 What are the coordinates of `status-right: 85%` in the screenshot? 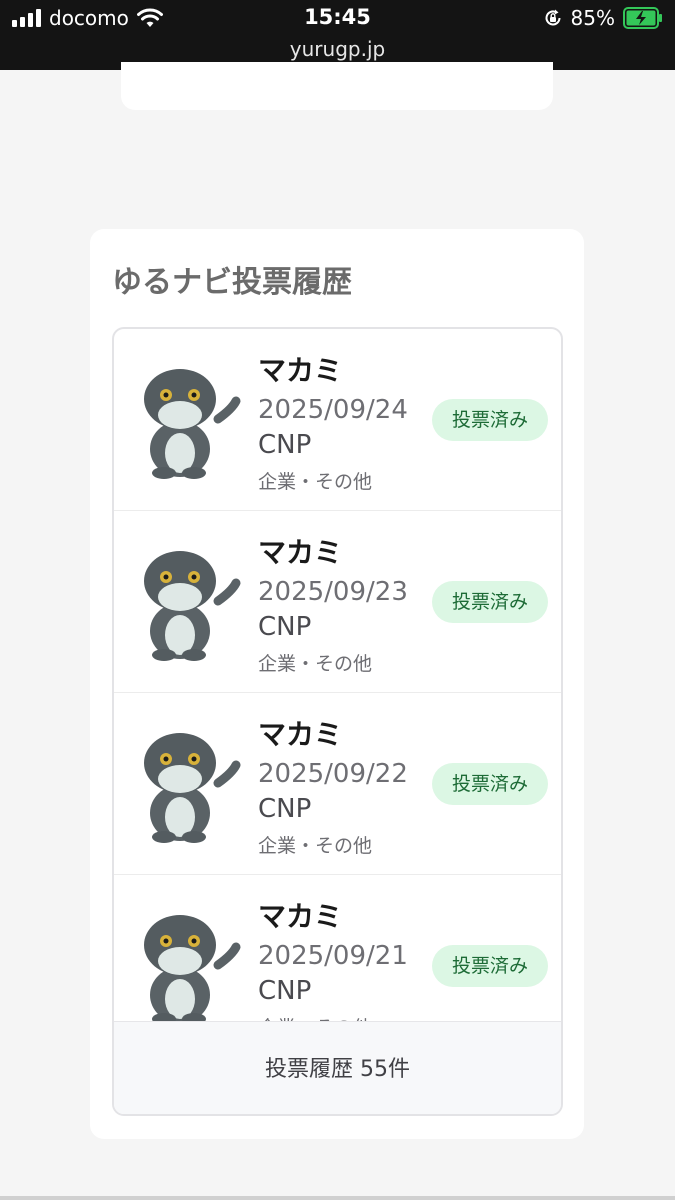 It's located at (603, 18).